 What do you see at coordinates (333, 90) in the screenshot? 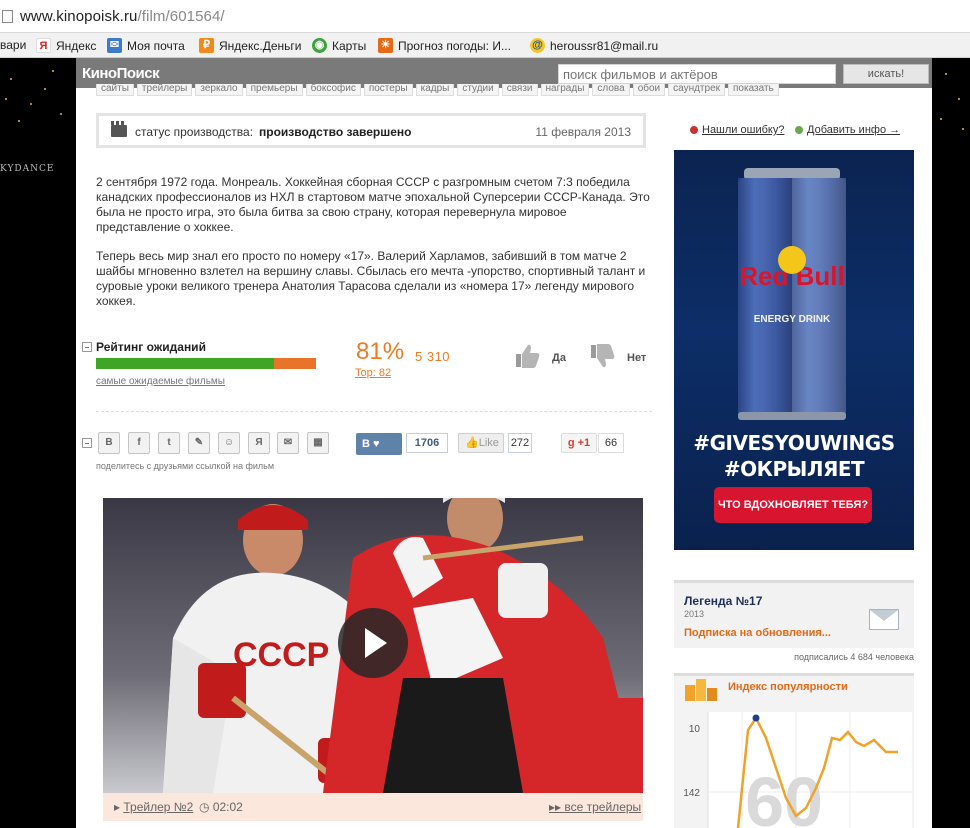
I see `tab-boxoffice: боксофис` at bounding box center [333, 90].